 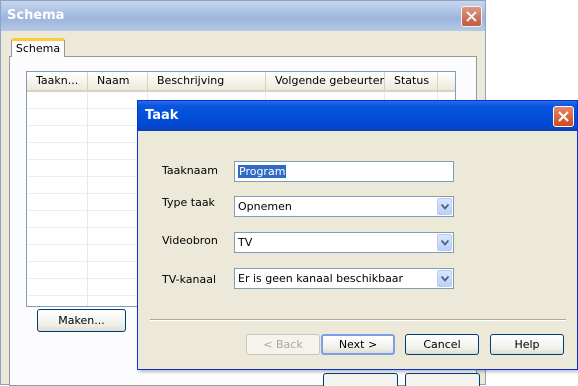 I want to click on task-dialog-title: Taak, so click(x=162, y=115).